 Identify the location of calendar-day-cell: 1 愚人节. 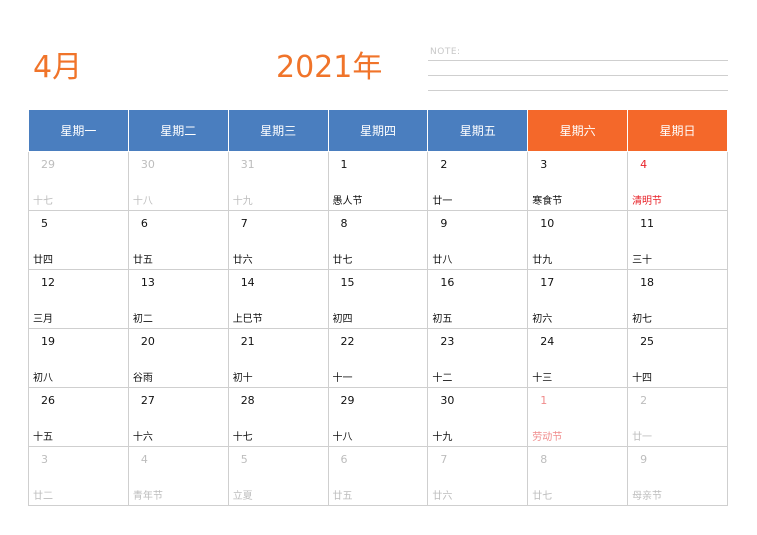
(378, 181).